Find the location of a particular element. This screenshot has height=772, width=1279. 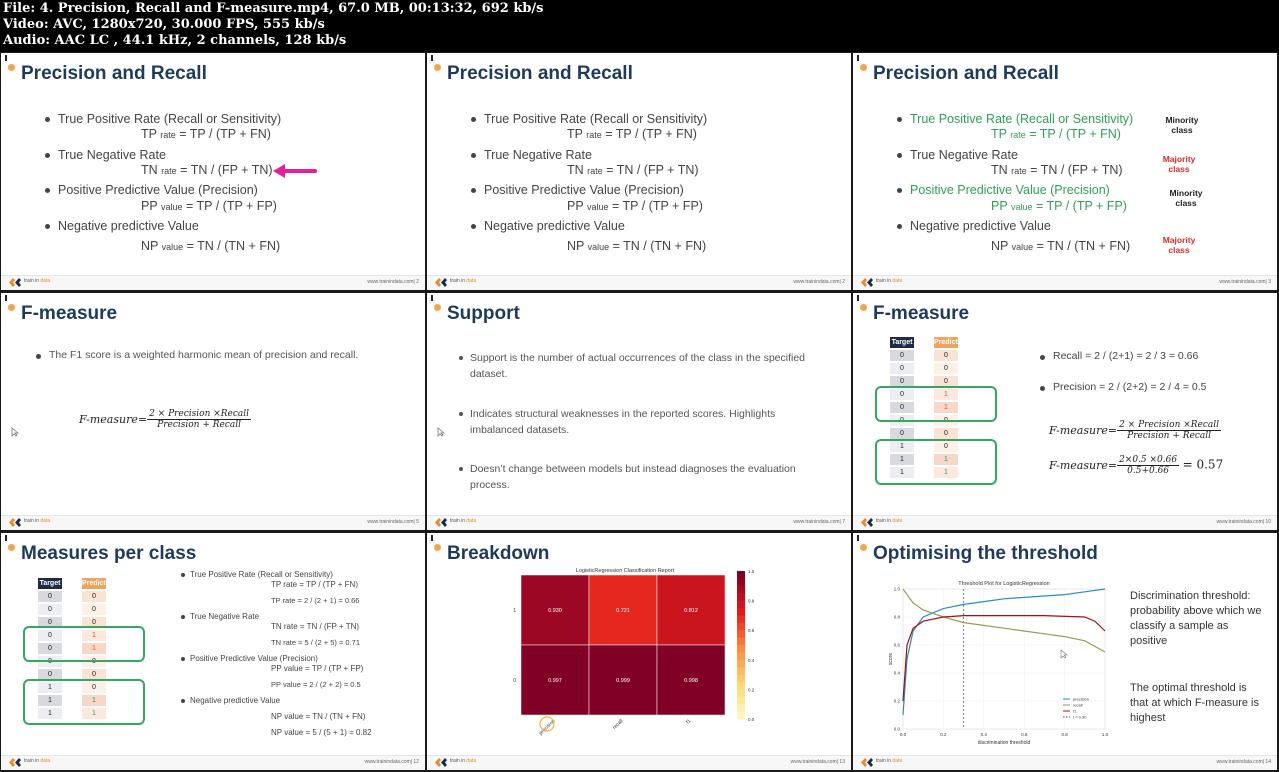

slide-footer: train in data www.trainindata.com| 13 is located at coordinates (639, 762).